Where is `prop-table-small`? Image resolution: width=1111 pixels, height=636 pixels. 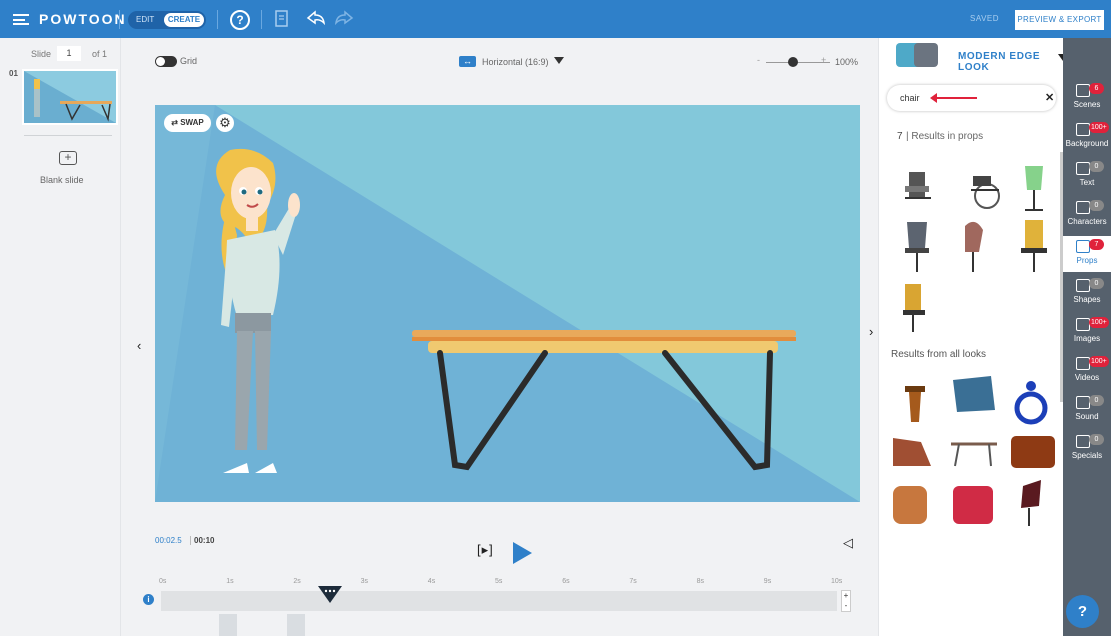 prop-table-small is located at coordinates (974, 454).